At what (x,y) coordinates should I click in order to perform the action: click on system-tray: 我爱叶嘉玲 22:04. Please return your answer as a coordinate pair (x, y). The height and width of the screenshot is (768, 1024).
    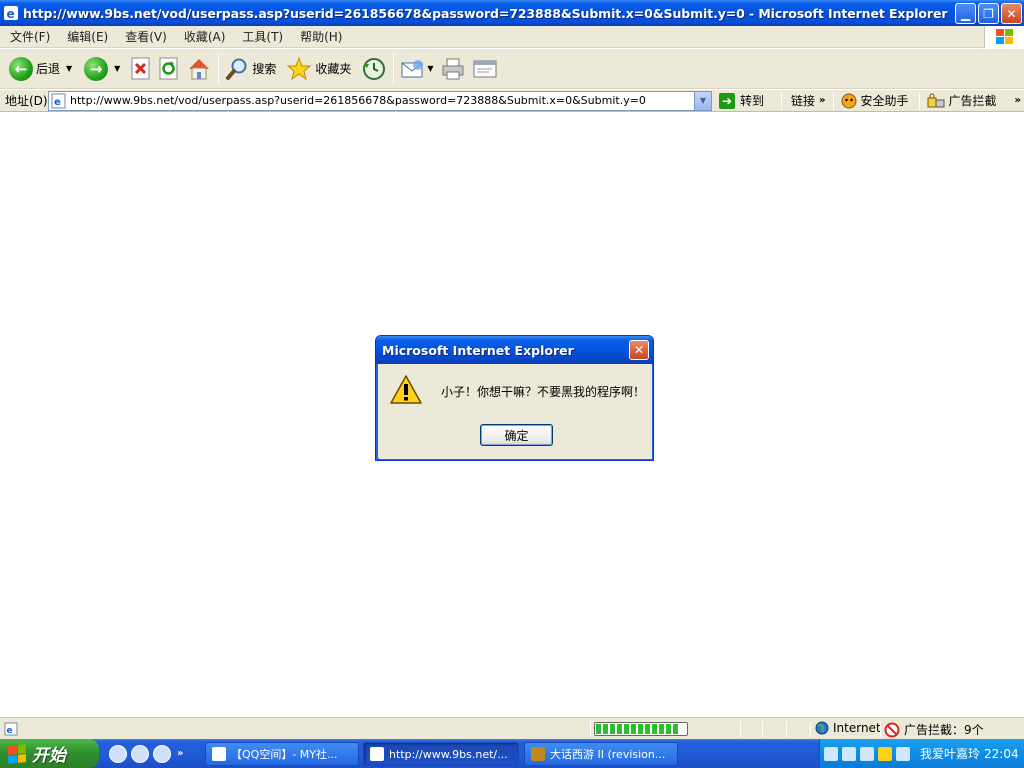
    Looking at the image, I should click on (921, 753).